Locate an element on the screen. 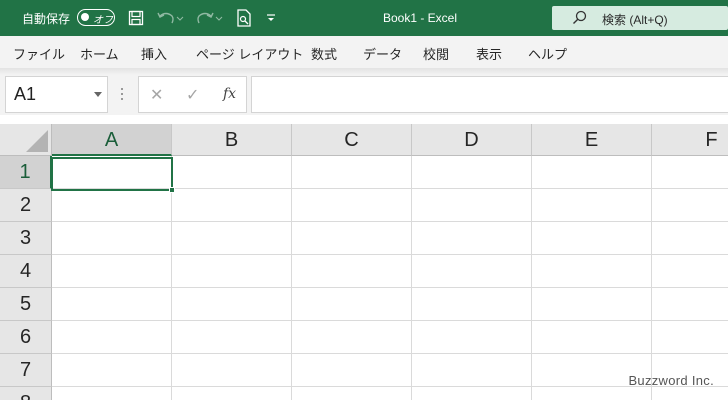 The image size is (728, 400). search-box: 検索 (Alt+Q) is located at coordinates (640, 18).